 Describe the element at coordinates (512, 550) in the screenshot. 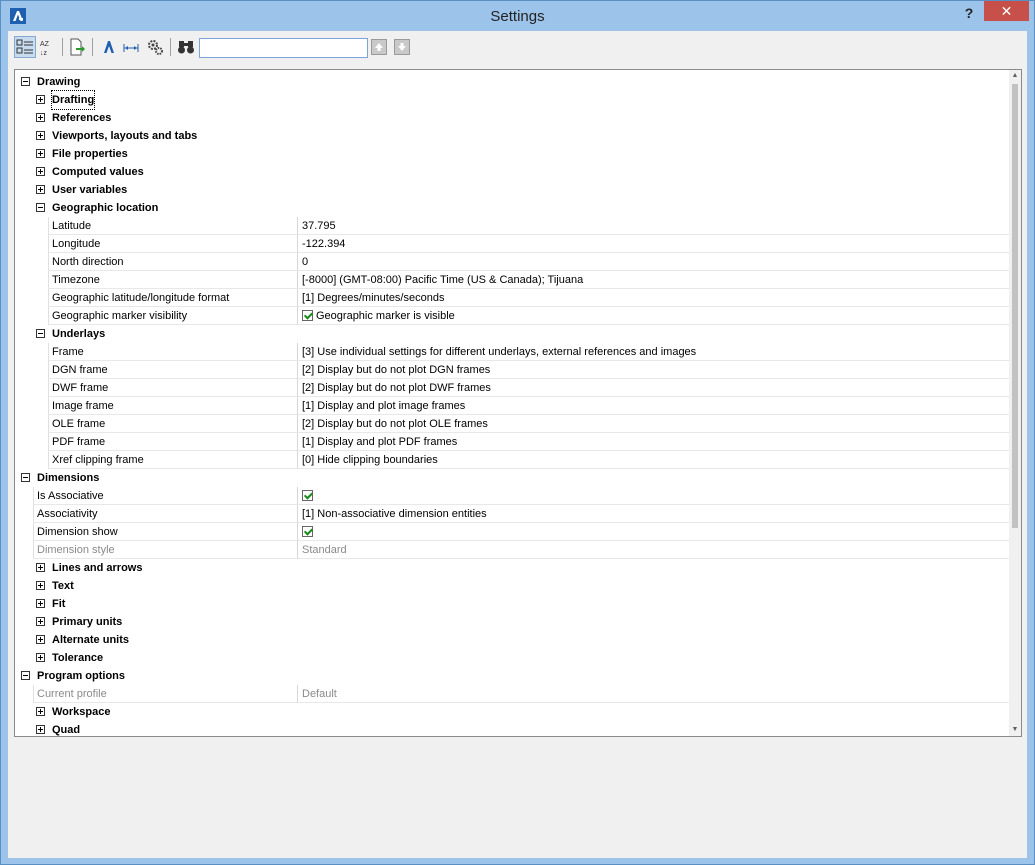

I see `property-row-dimension-style: Dimension style Standard` at that location.